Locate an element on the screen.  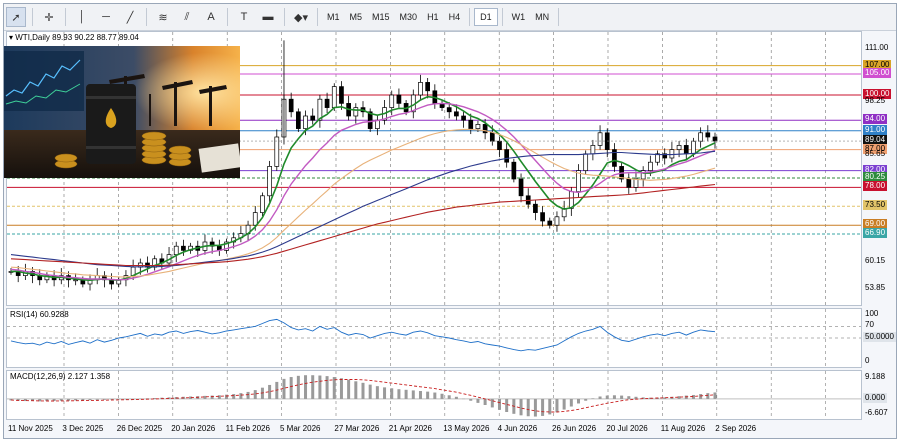
price-axis-label: 53.85 is located at coordinates (875, 287).